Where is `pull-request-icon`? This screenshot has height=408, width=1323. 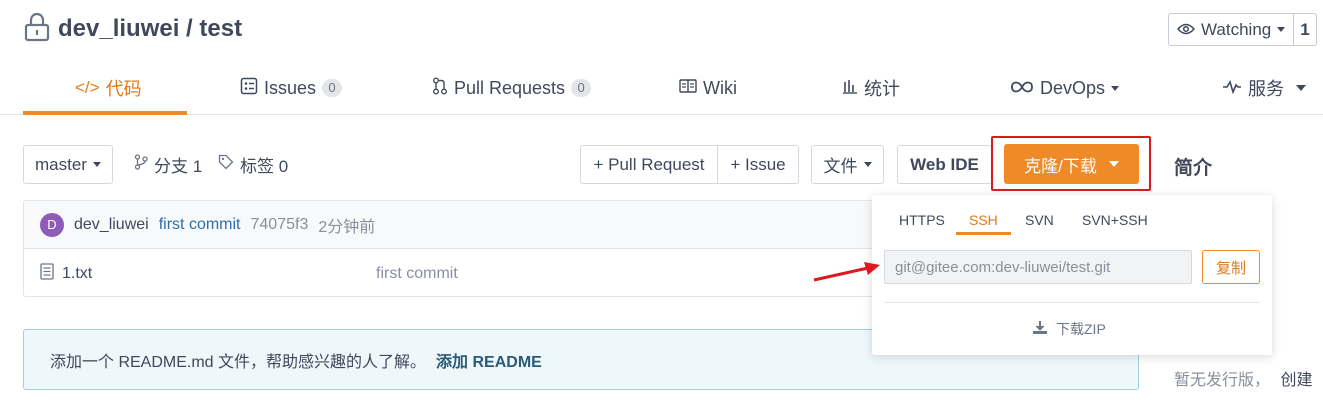 pull-request-icon is located at coordinates (440, 88).